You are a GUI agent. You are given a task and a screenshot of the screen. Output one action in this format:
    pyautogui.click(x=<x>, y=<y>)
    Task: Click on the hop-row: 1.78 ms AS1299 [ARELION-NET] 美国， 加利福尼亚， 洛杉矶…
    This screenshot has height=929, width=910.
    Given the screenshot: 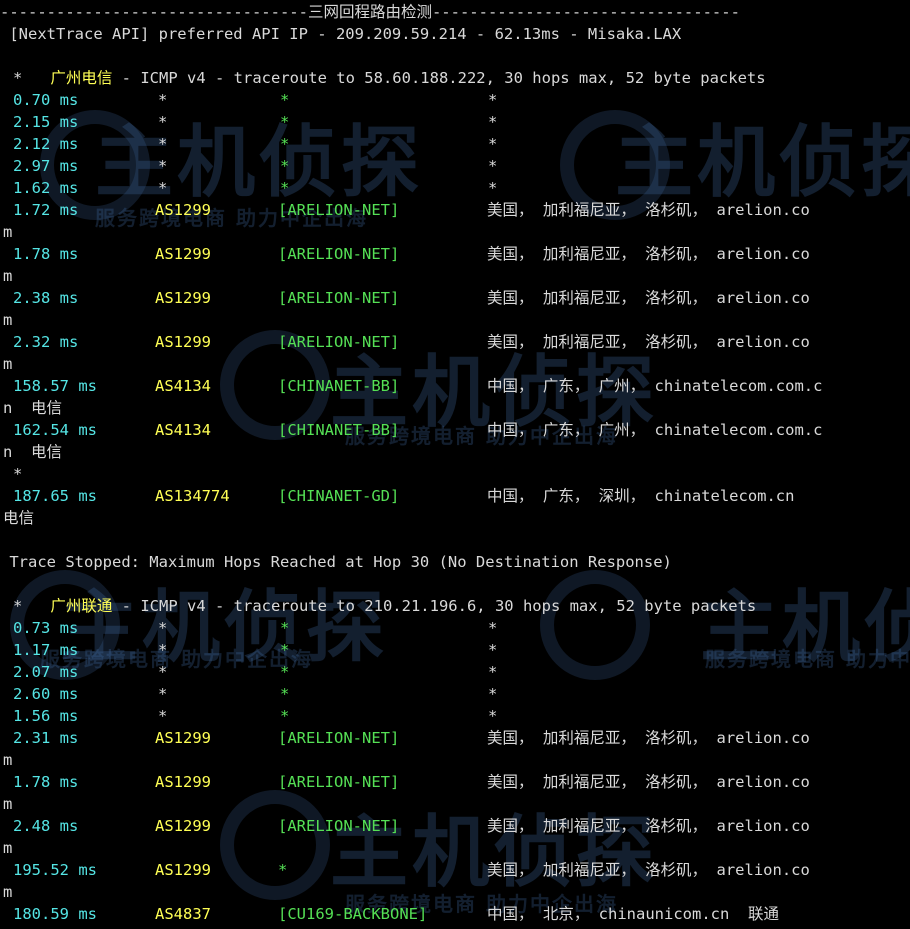 What is the action you would take?
    pyautogui.click(x=455, y=782)
    